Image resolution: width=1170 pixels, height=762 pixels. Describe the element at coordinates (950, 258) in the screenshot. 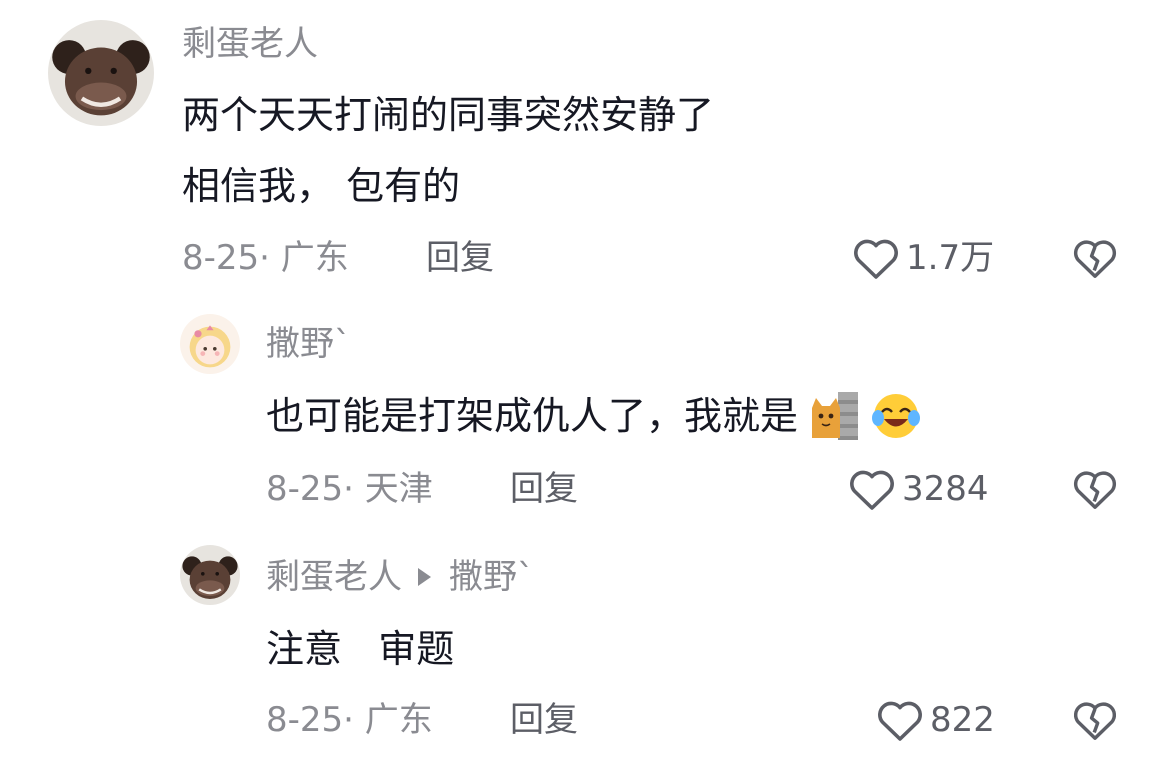

I see `like-count: 1.7万` at that location.